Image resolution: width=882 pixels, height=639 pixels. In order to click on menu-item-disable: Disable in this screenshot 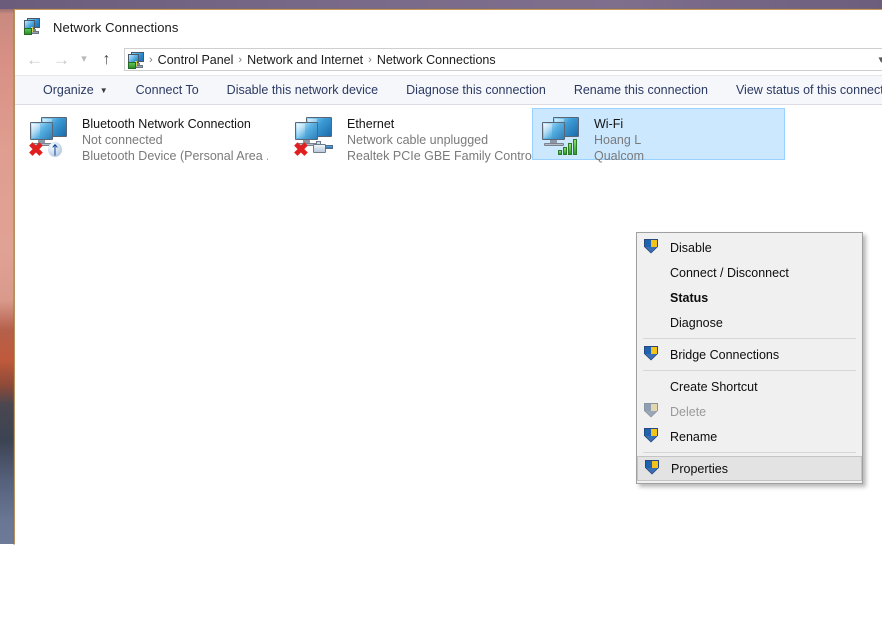, I will do `click(749, 247)`.